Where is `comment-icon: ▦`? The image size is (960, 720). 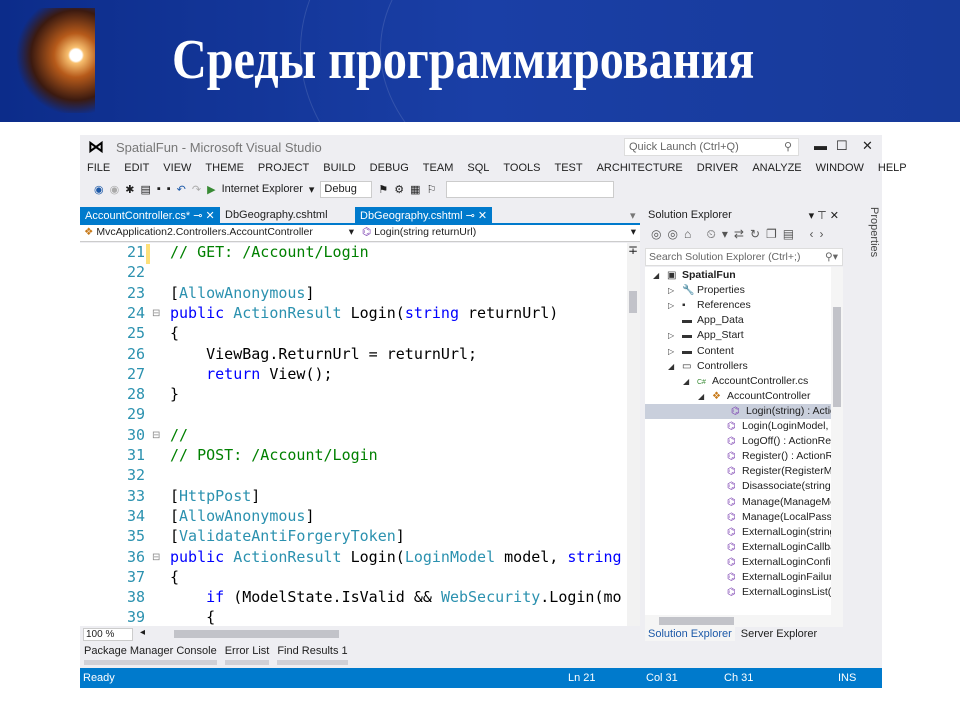
comment-icon: ▦ is located at coordinates (415, 189).